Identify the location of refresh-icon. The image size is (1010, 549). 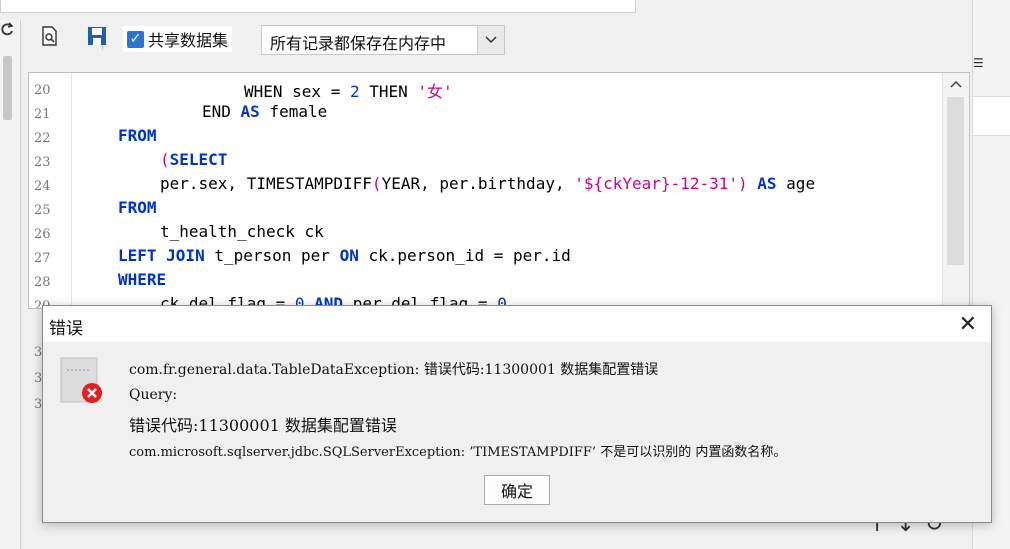
(7, 32).